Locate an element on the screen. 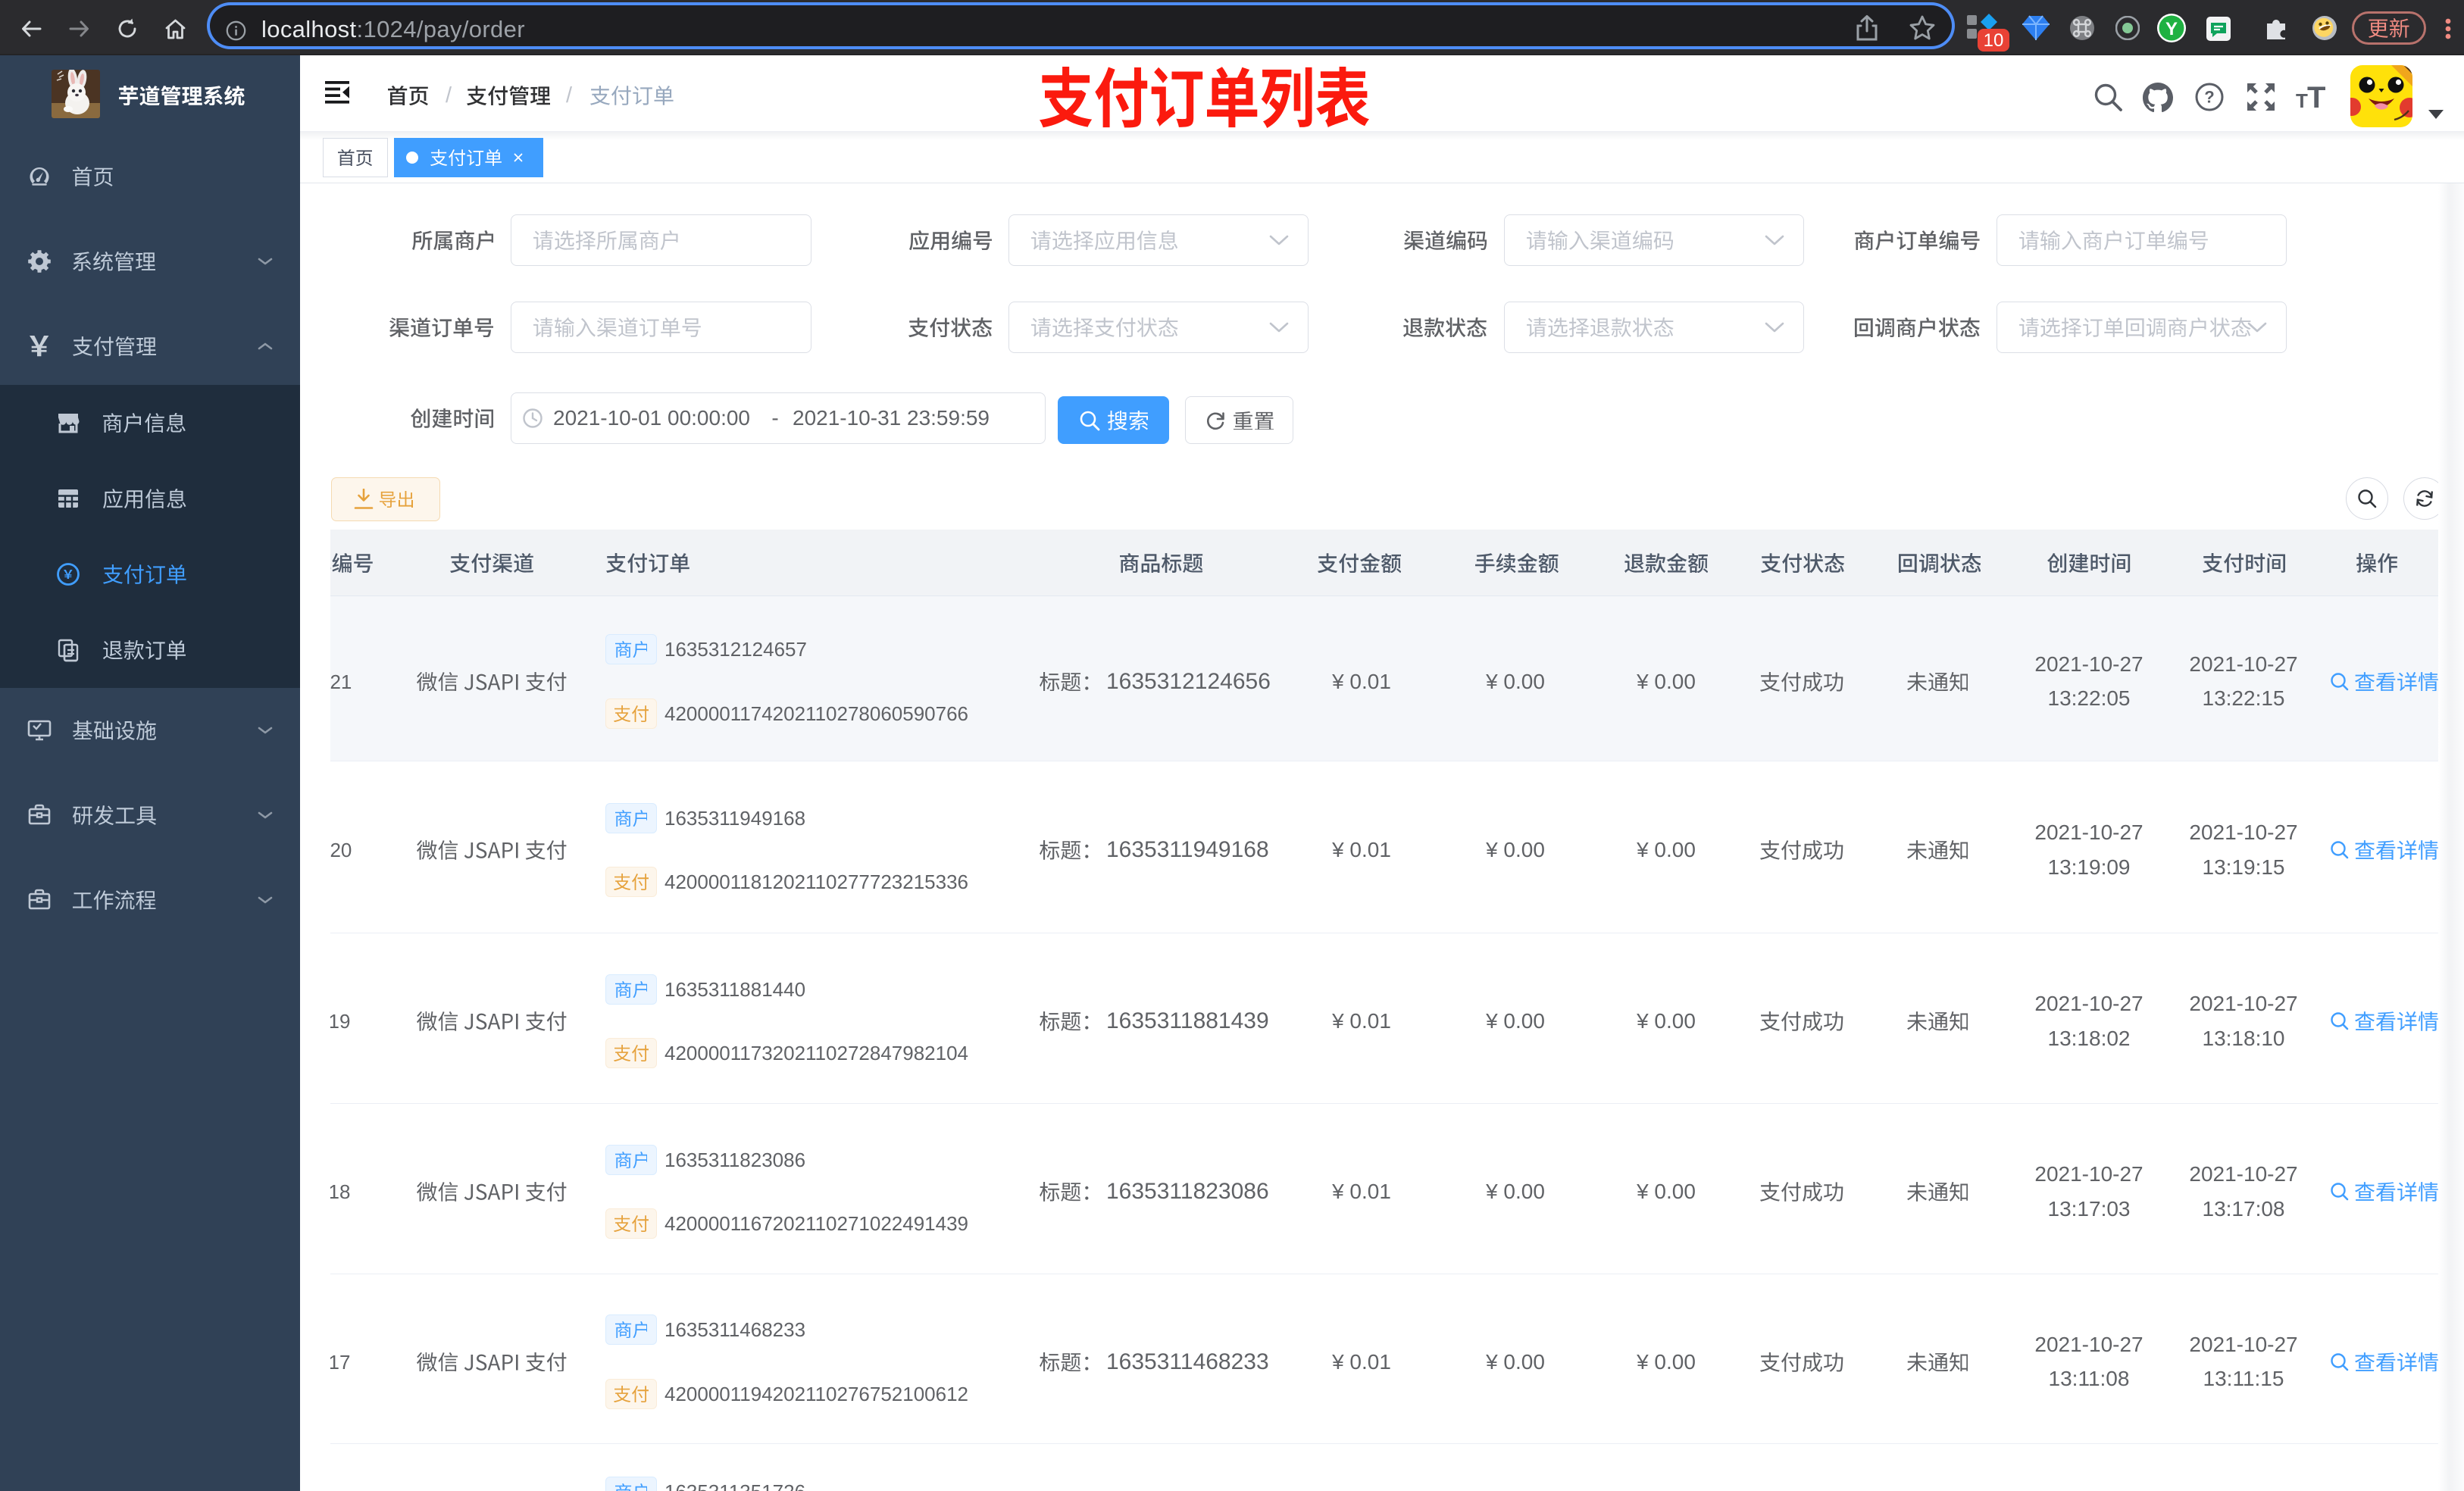 This screenshot has height=1491, width=2464. svg-text: Y is located at coordinates (2171, 29).